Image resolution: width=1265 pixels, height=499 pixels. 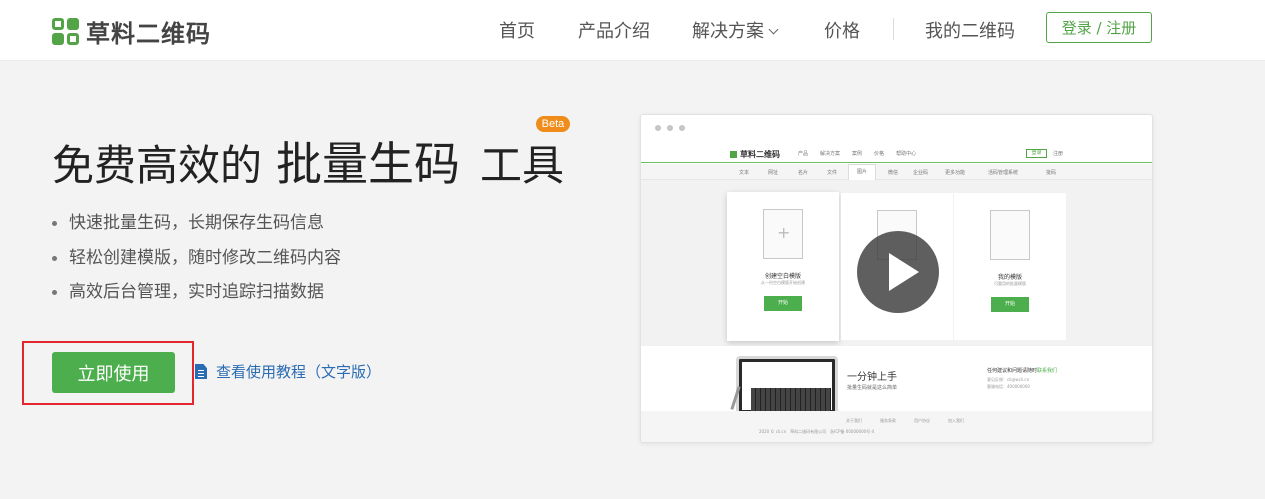 I want to click on preview-nav: 草料二维码 产品 解决方案 案例 价格 帮助中心 登录 注册, so click(x=896, y=154).